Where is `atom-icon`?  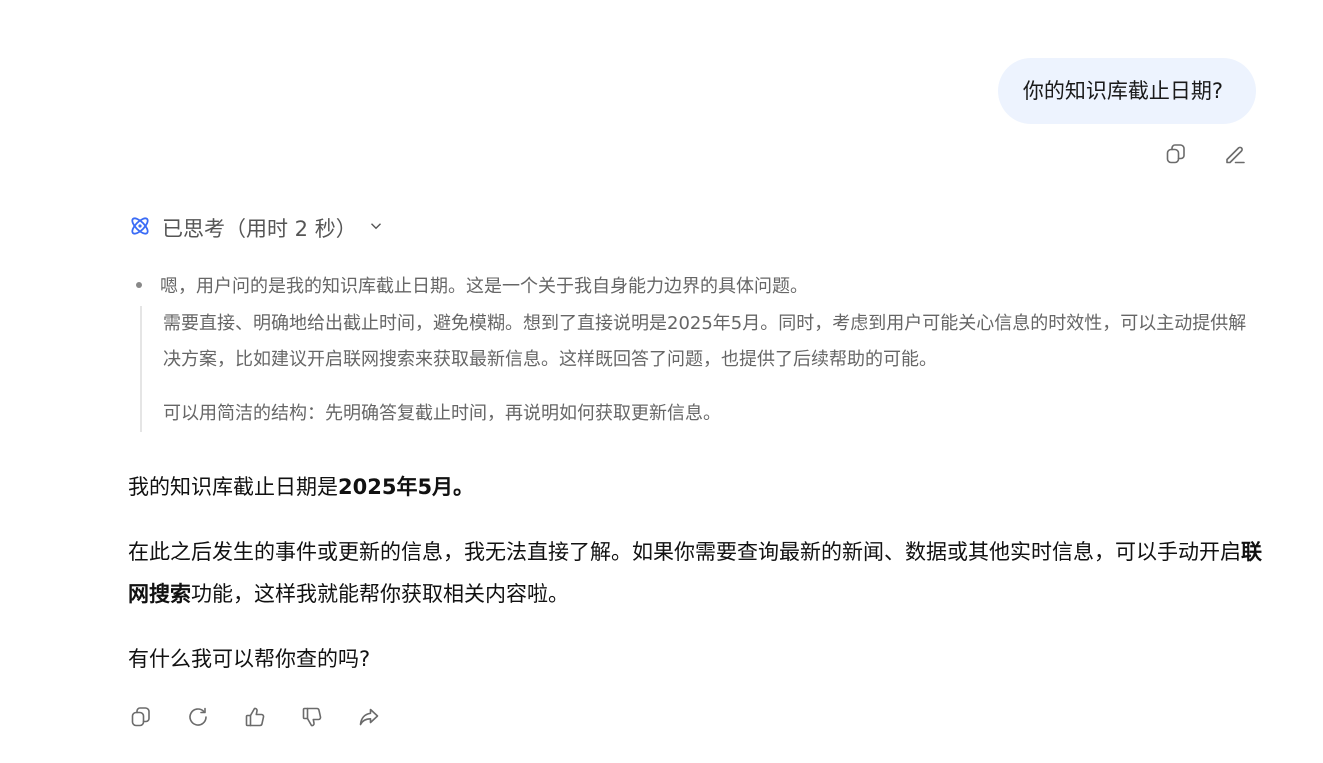 atom-icon is located at coordinates (140, 228).